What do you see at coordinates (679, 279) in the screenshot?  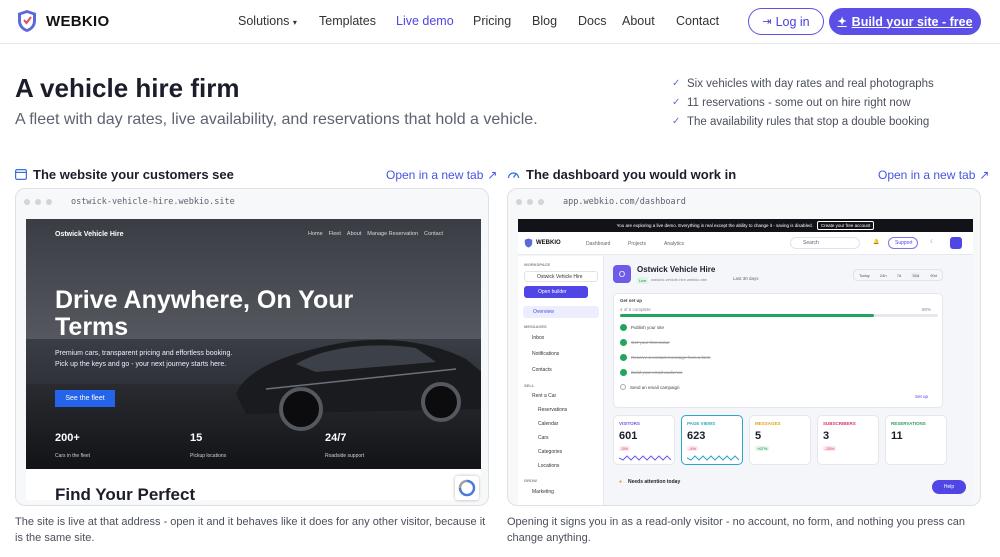 I see `site-domain: ostwick-vehicle-hire.webkio.site` at bounding box center [679, 279].